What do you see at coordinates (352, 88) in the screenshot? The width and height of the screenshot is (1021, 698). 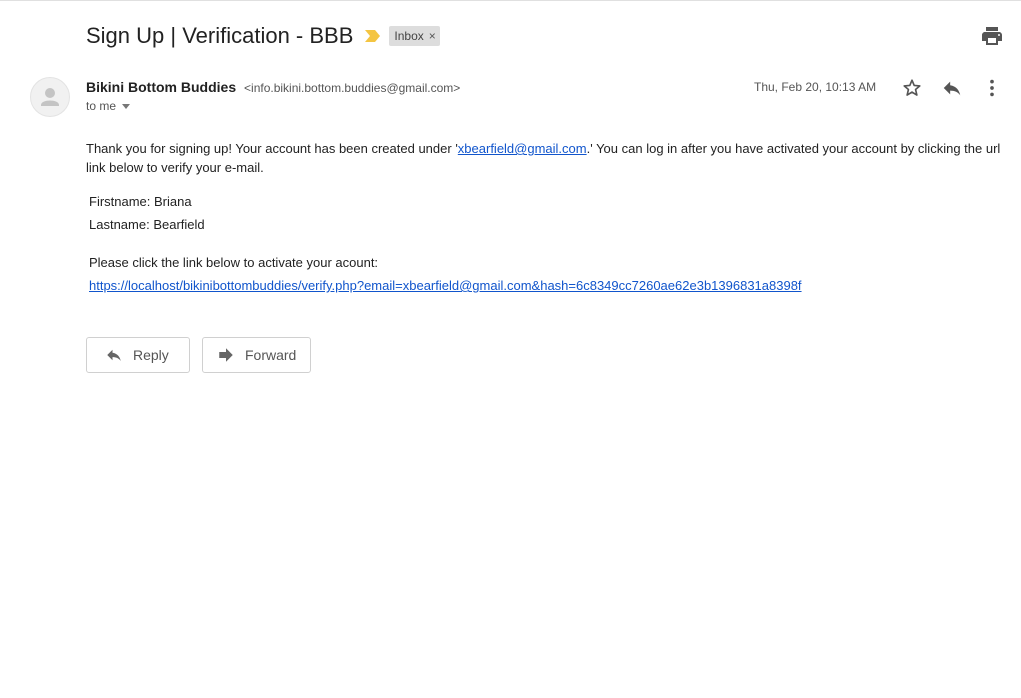 I see `sender-email: <info.bikini.bottom.buddies@gmail.com>` at bounding box center [352, 88].